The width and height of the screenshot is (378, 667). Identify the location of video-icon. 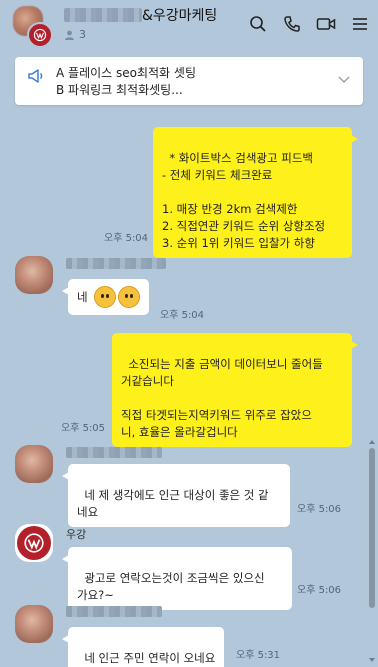
(326, 24).